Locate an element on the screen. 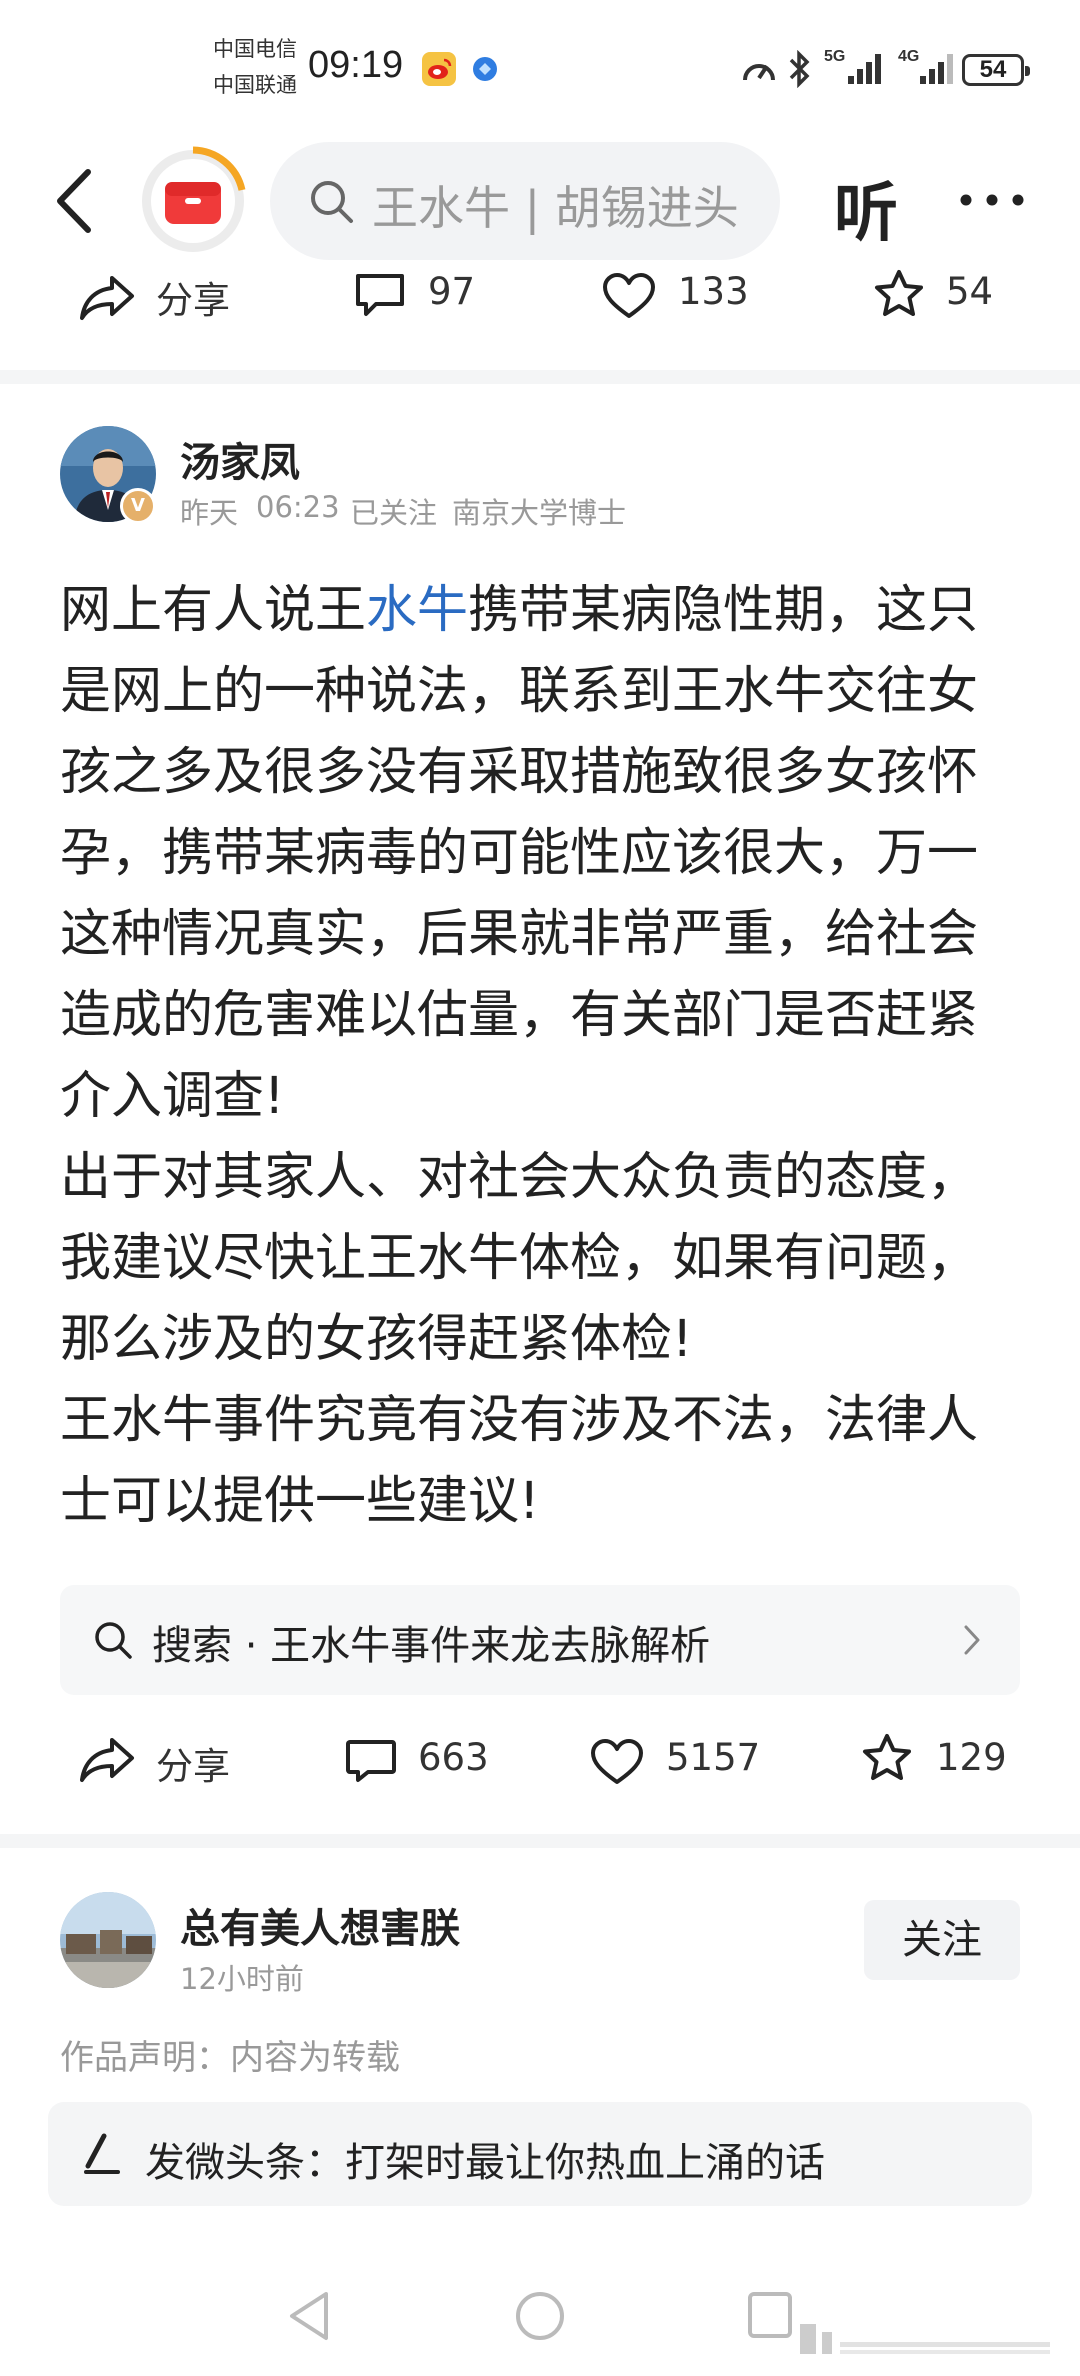 This screenshot has width=1080, height=2376. weitoutiao-prompt: 发微头条：打架时最让你热血上涌的话 is located at coordinates (540, 2154).